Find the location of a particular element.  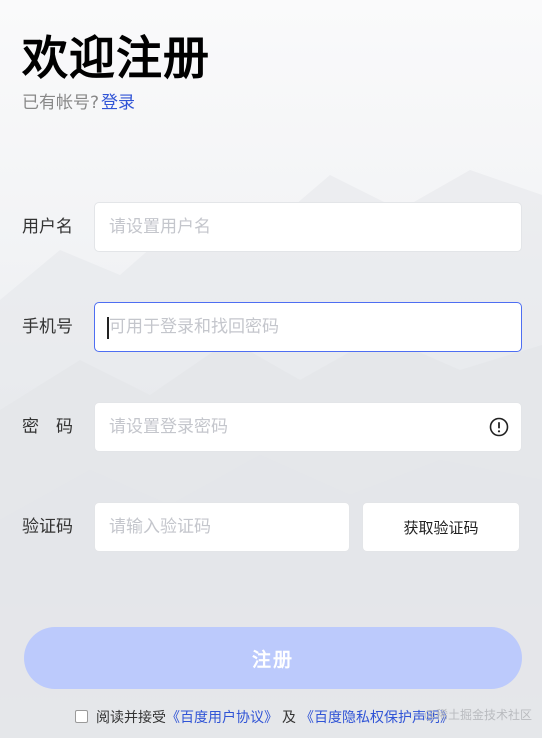

phone-label: 手机号 is located at coordinates (47, 327).